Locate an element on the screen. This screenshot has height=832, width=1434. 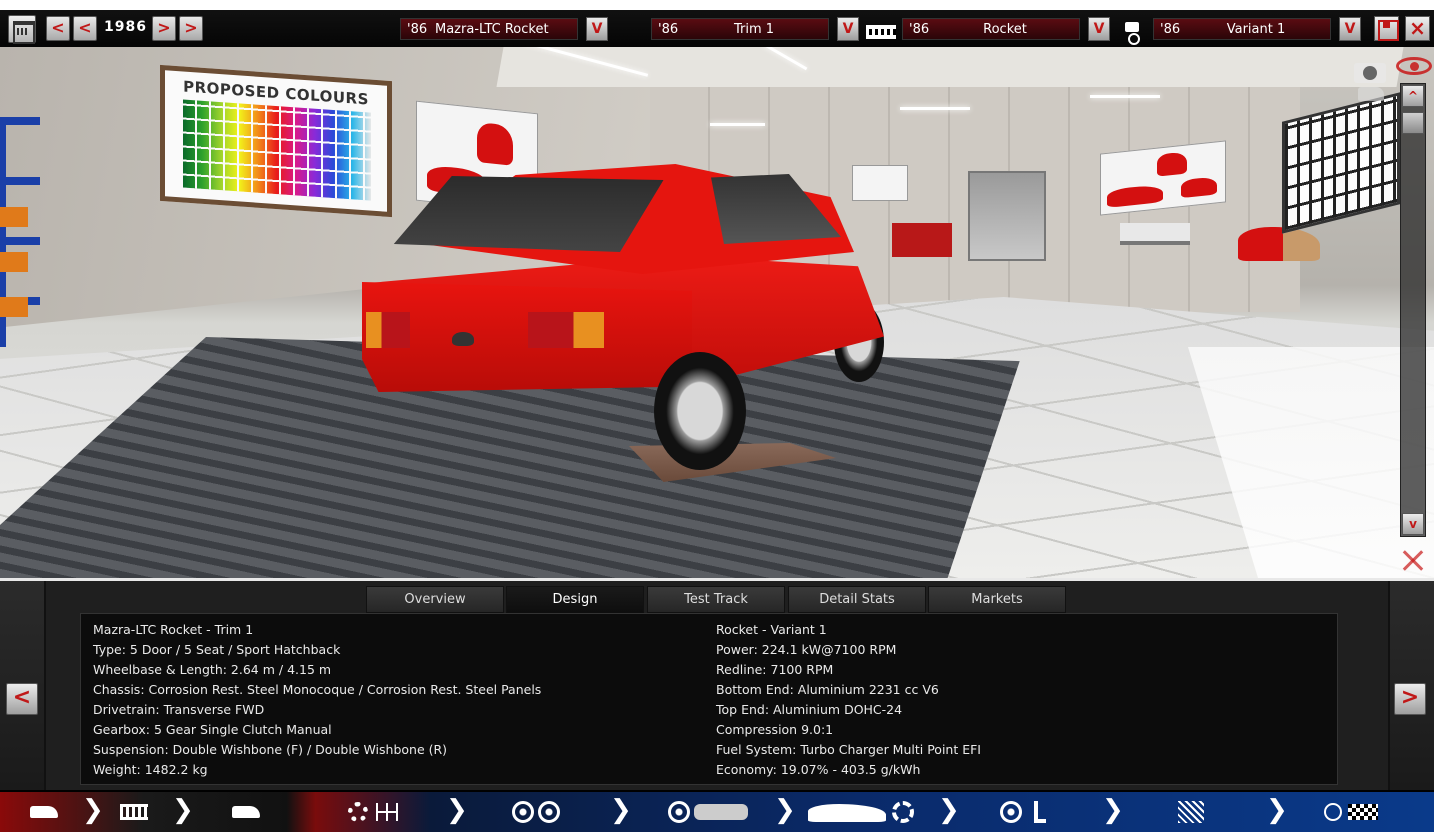
lift-toggle-icon is located at coordinates (1413, 560).